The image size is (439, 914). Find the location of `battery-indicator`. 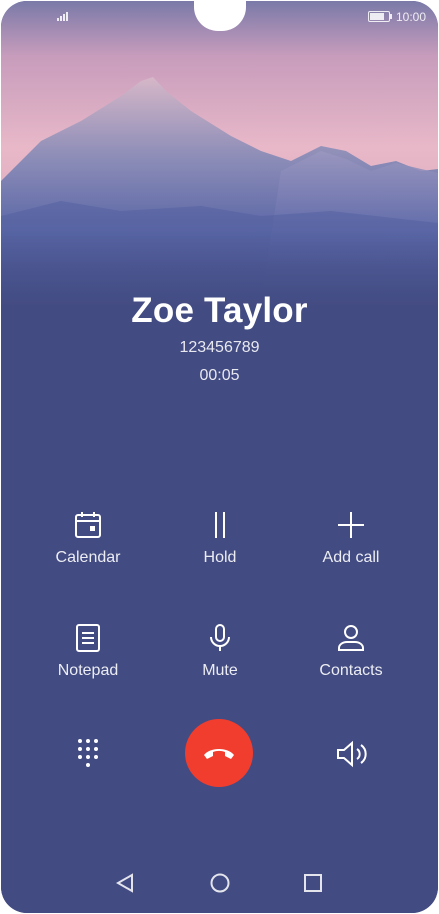

battery-indicator is located at coordinates (380, 16).